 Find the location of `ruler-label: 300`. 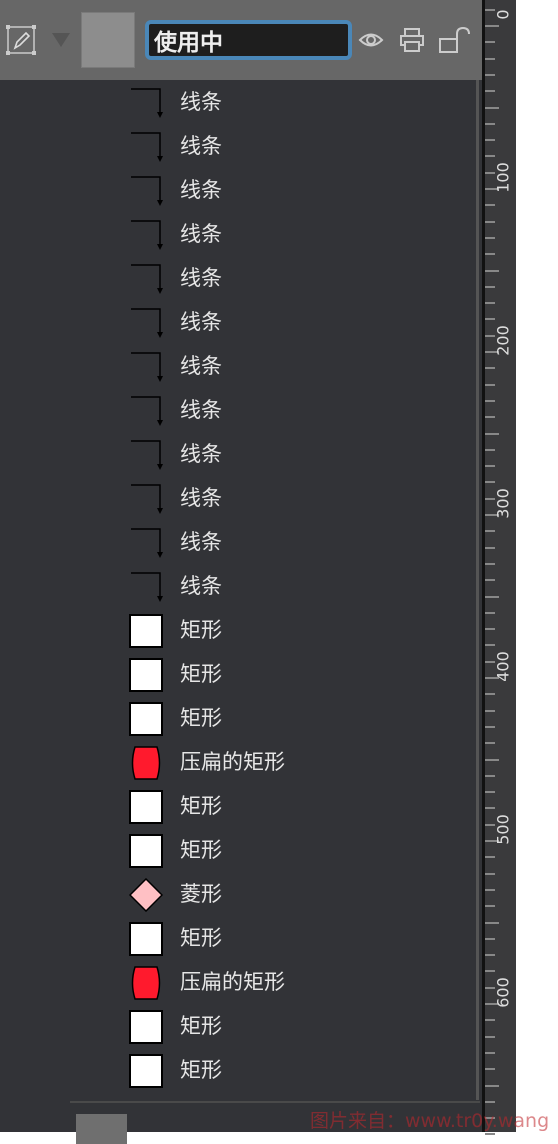

ruler-label: 300 is located at coordinates (503, 503).